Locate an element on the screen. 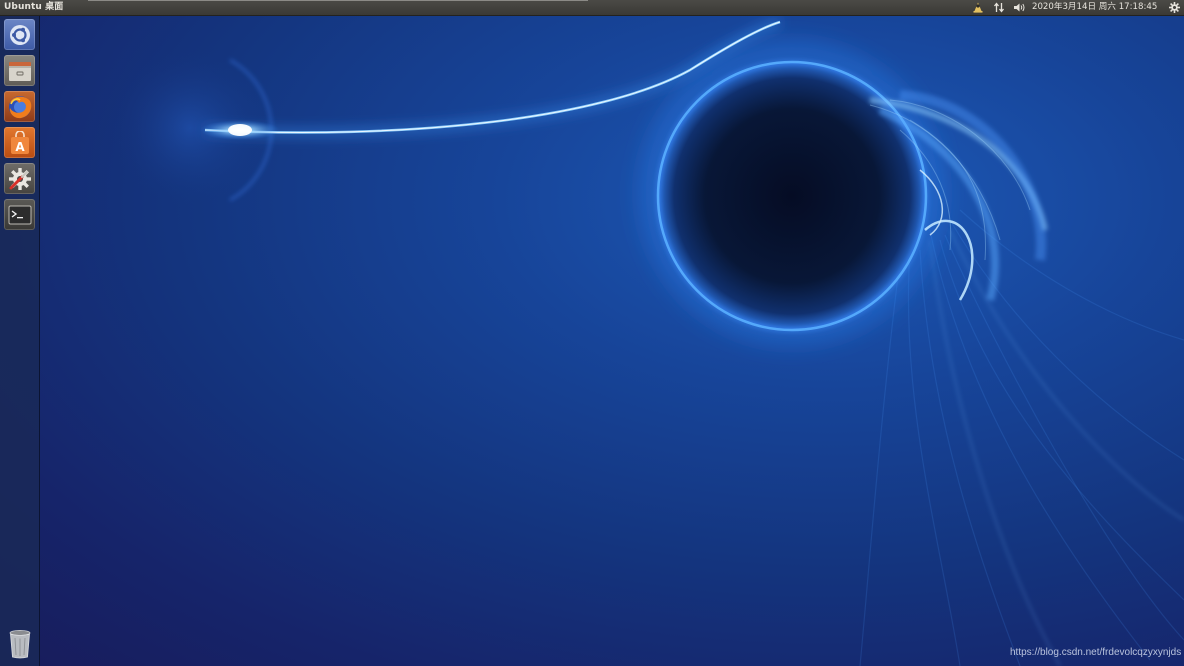  clock: 2020年3月14日 周六 17:18:45 is located at coordinates (1094, 7).